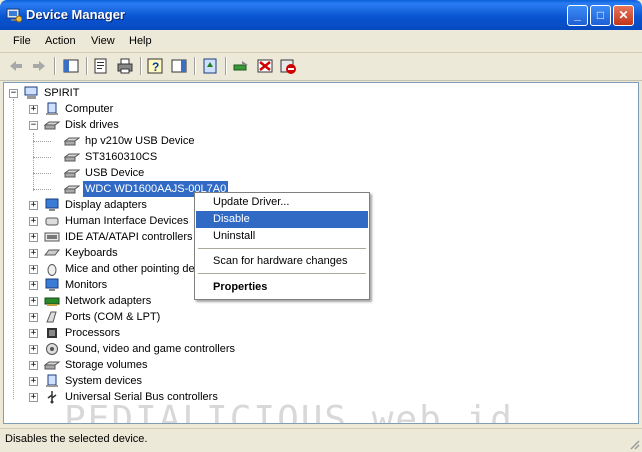  What do you see at coordinates (150, 349) in the screenshot?
I see `category-label: Sound, video and game controllers` at bounding box center [150, 349].